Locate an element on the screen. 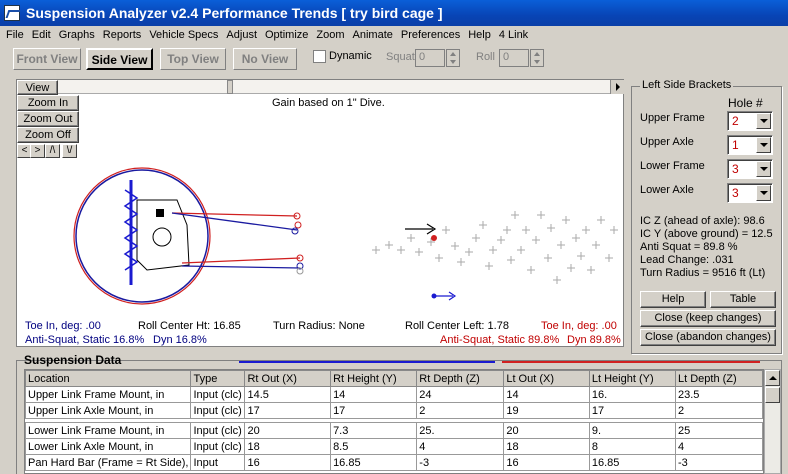 This screenshot has height=474, width=788. anti-squat-info: Anti Squat = 89.8 % is located at coordinates (689, 247).